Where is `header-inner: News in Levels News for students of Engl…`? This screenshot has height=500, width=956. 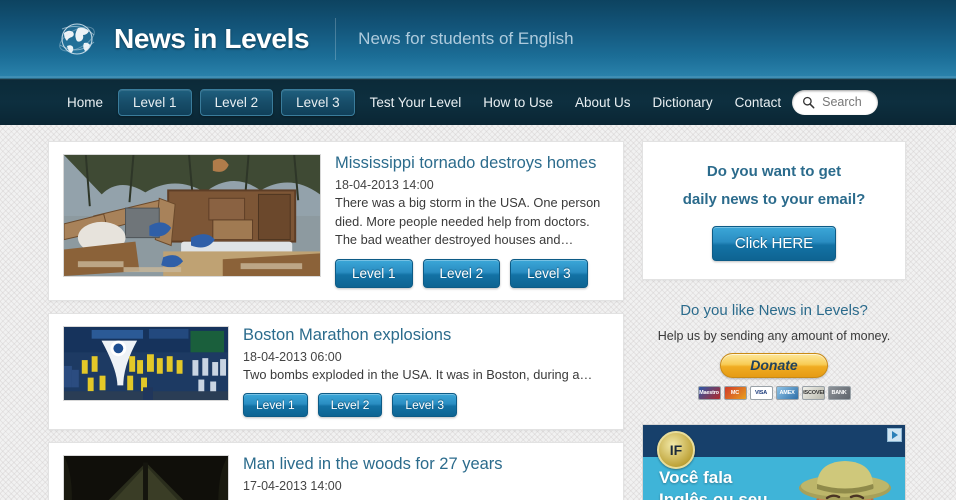
header-inner: News in Levels News for students of Engl… is located at coordinates (478, 39).